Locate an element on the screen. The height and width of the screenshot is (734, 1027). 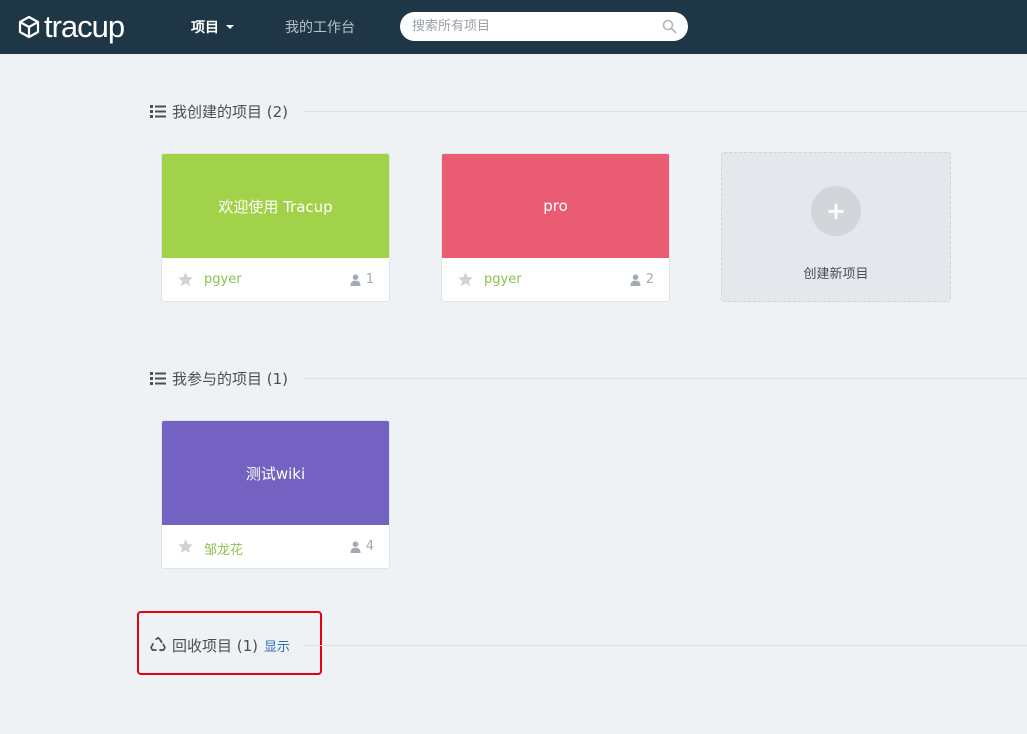
project-card: 测试wiki 邹龙花 4 is located at coordinates (275, 494).